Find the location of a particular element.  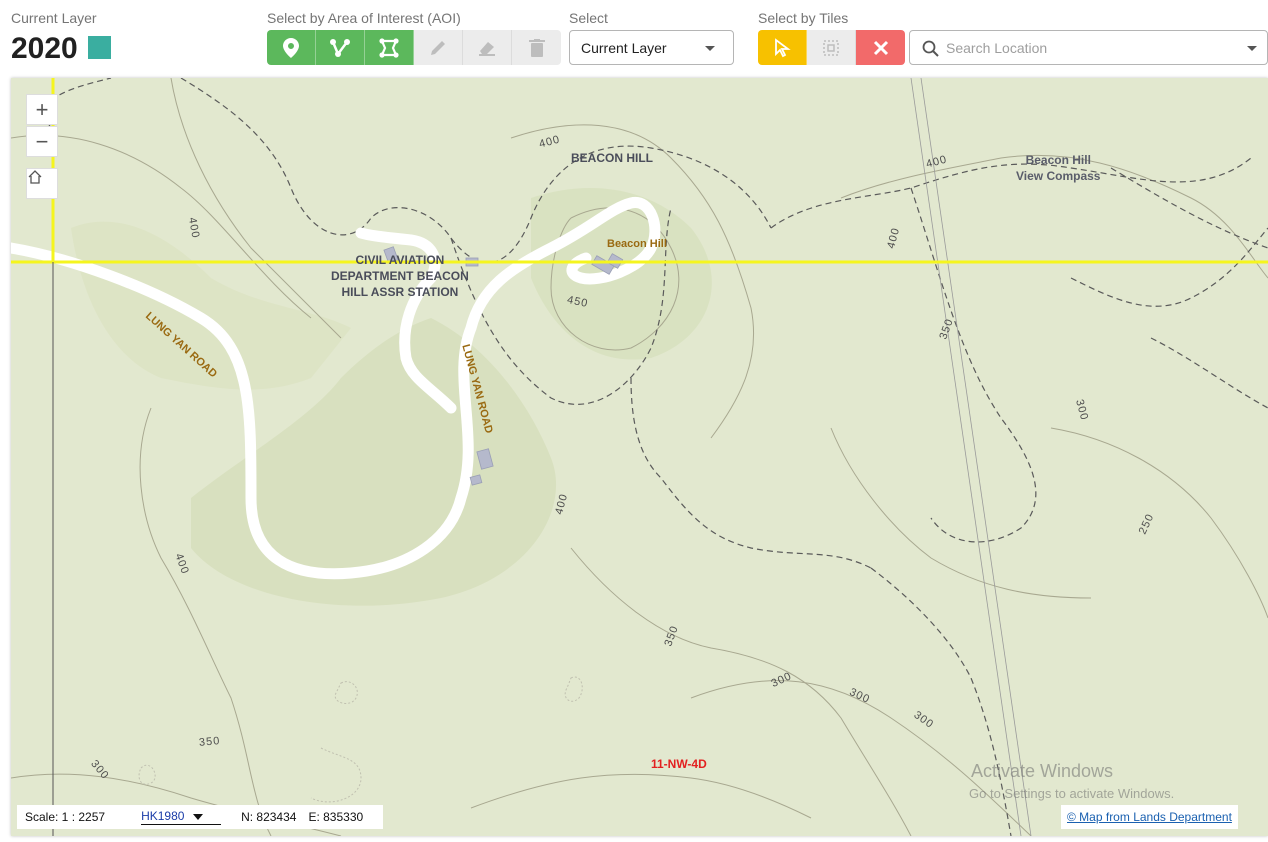

search-icon is located at coordinates (930, 48).